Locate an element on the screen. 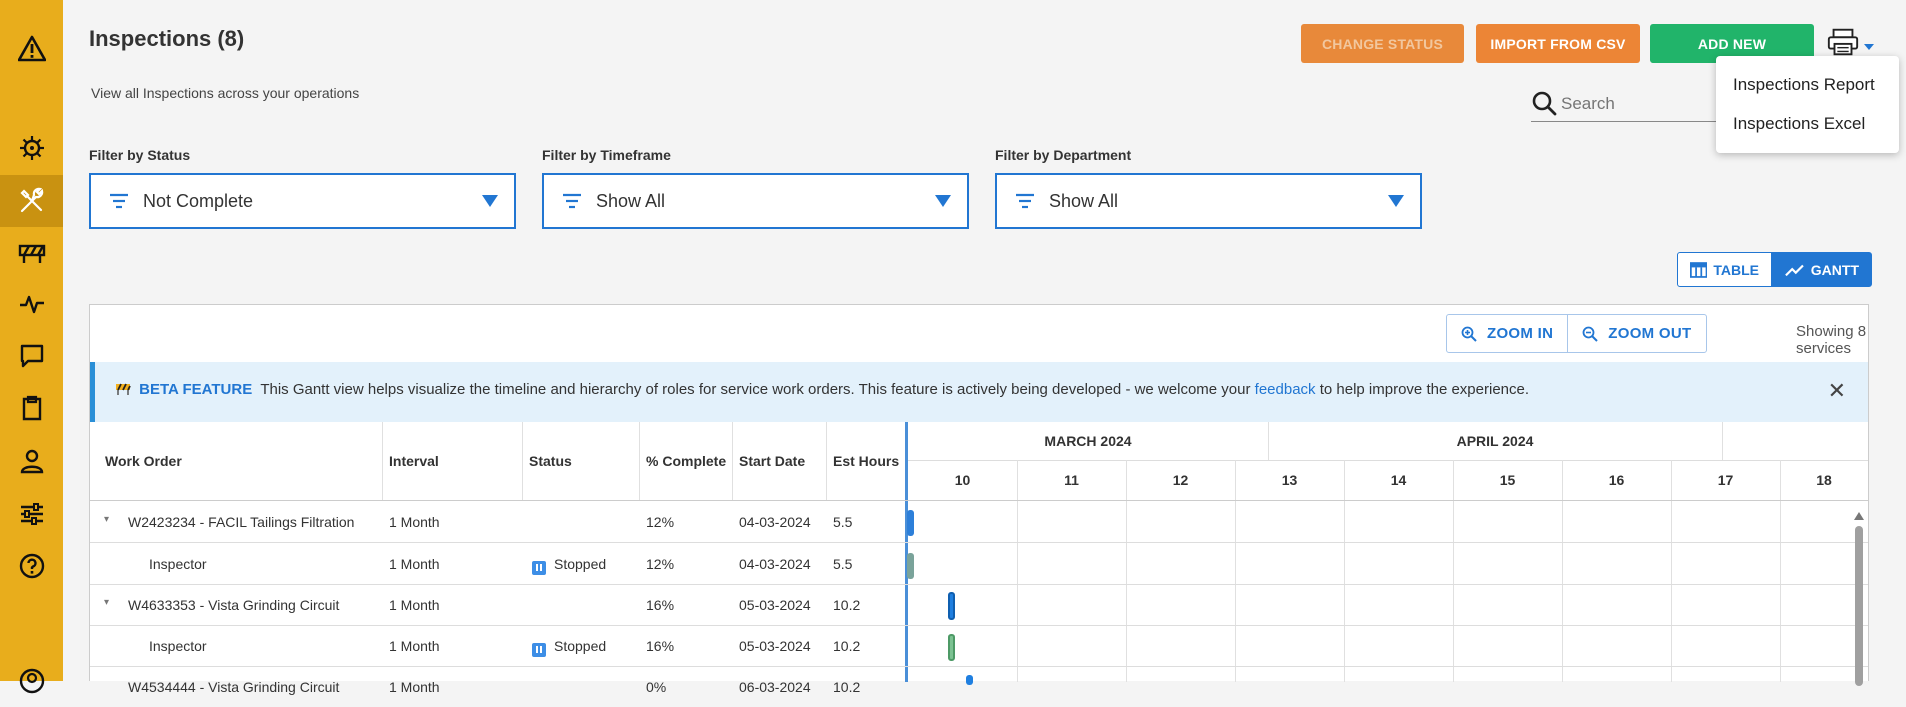  search-box is located at coordinates (1636, 105).